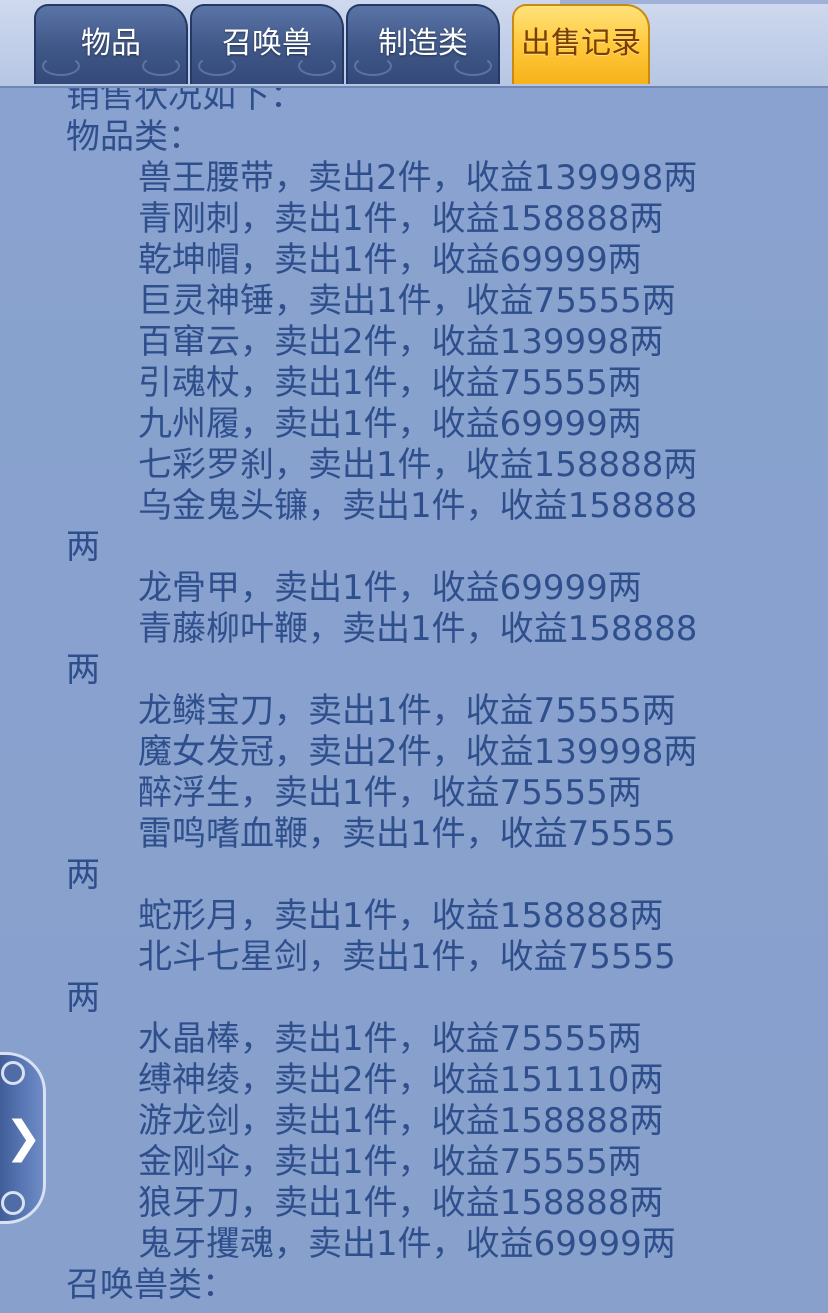 This screenshot has width=828, height=1313. Describe the element at coordinates (151, 1285) in the screenshot. I see `category-title-pets: 召唤兽类：` at that location.